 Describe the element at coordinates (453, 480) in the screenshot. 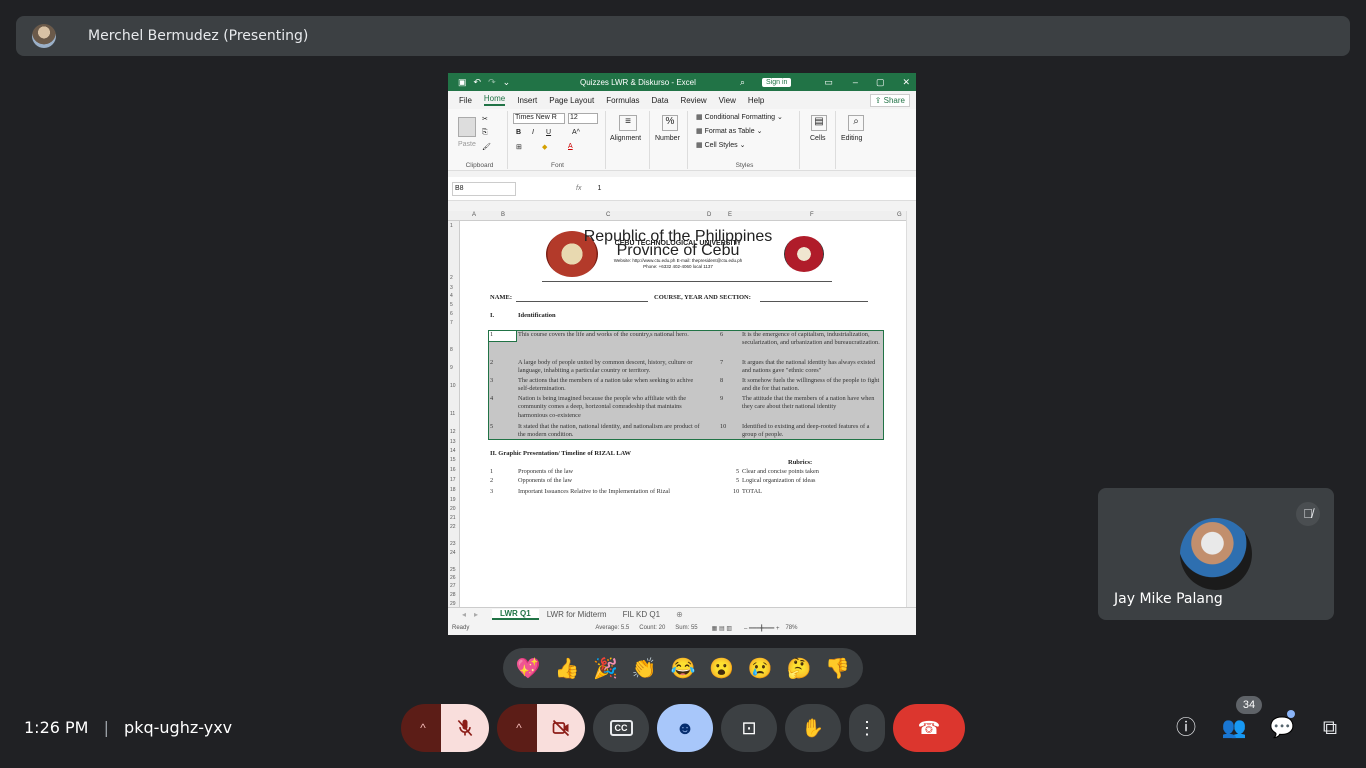

I see `row-header: 17` at that location.